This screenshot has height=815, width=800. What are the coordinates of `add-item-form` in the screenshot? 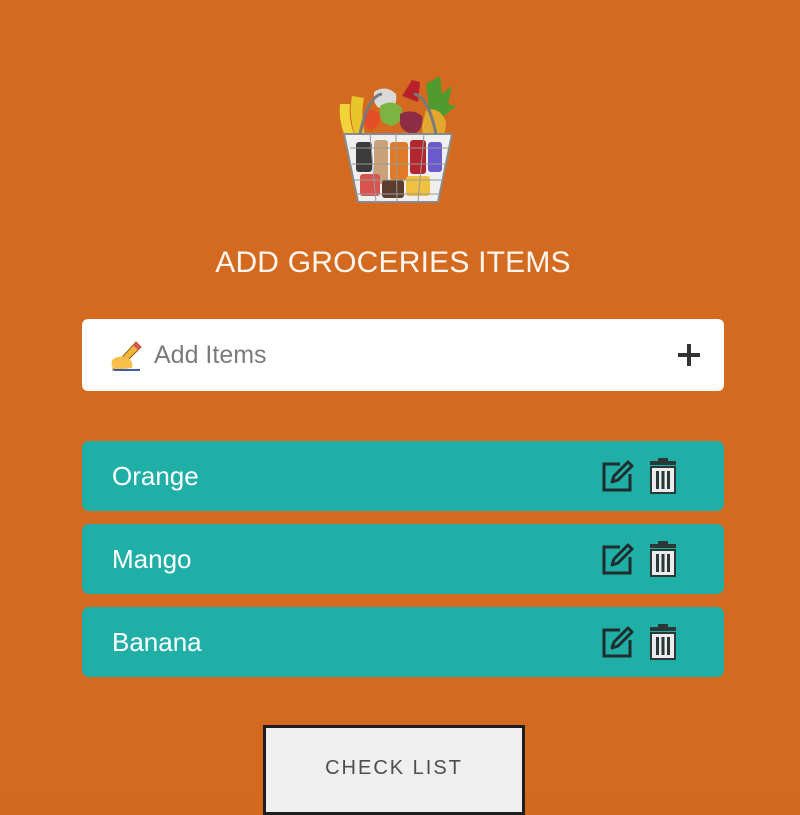 It's located at (403, 355).